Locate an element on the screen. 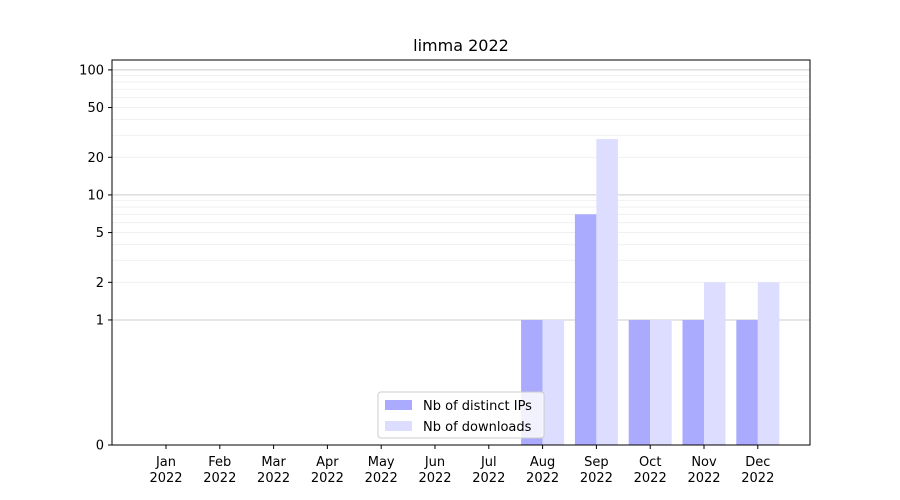  y-tick-label: 100 is located at coordinates (91, 70).